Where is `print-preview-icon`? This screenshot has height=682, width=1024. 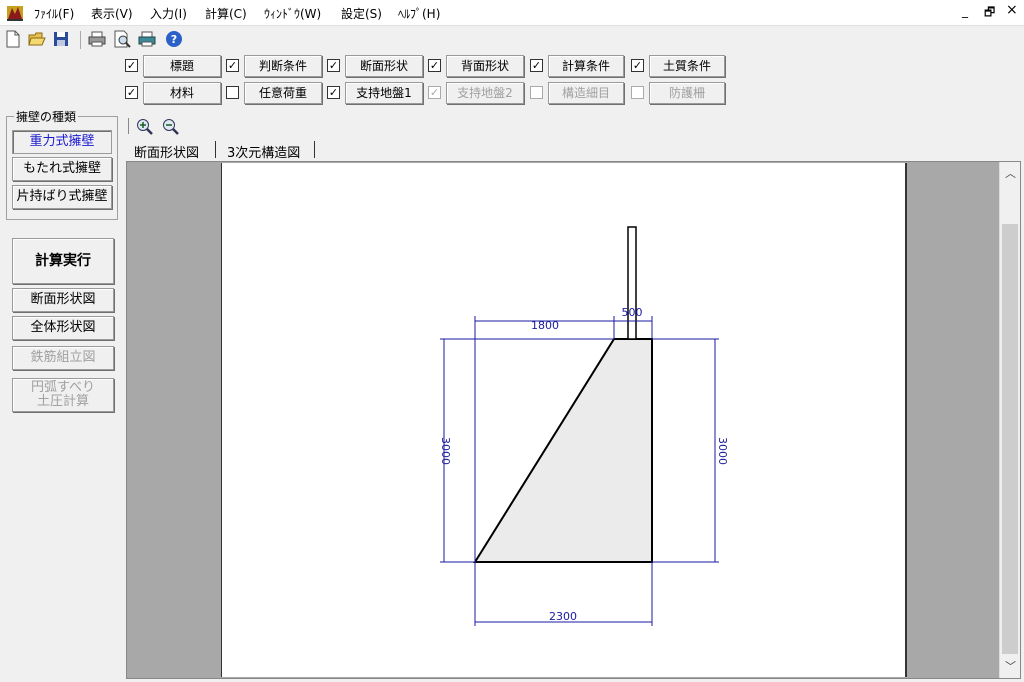 print-preview-icon is located at coordinates (122, 39).